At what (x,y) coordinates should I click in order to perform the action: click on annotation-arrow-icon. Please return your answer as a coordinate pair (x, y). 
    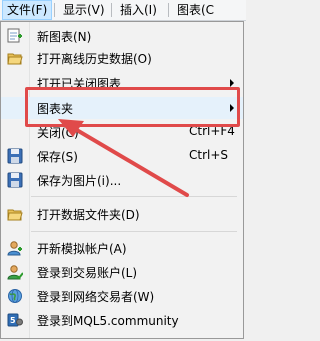
    Looking at the image, I should click on (123, 158).